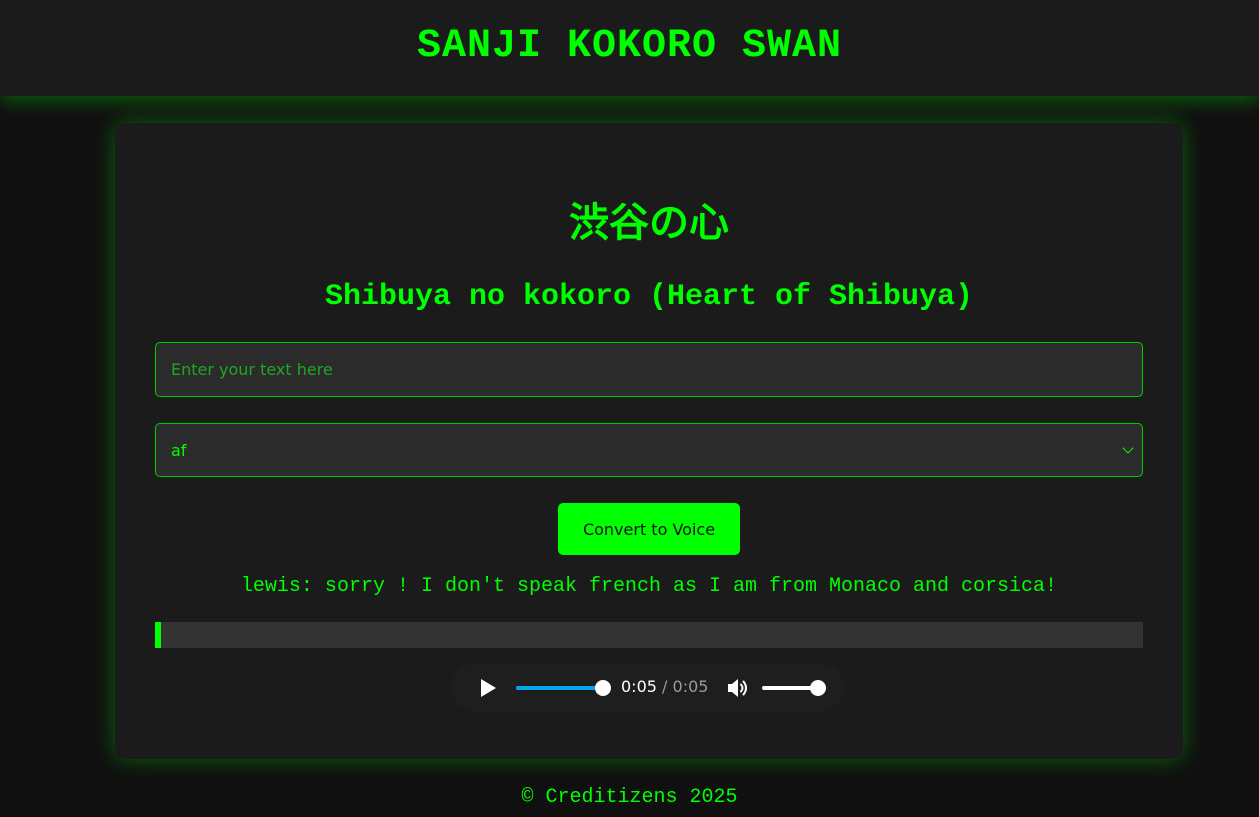  What do you see at coordinates (649, 635) in the screenshot?
I see `progress-bar` at bounding box center [649, 635].